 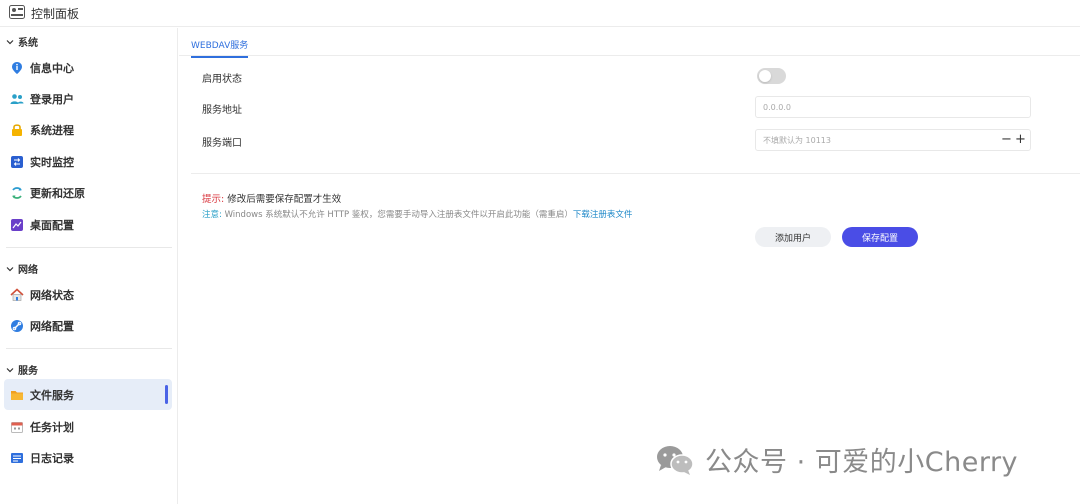 What do you see at coordinates (17, 224) in the screenshot?
I see `desktop-icon` at bounding box center [17, 224].